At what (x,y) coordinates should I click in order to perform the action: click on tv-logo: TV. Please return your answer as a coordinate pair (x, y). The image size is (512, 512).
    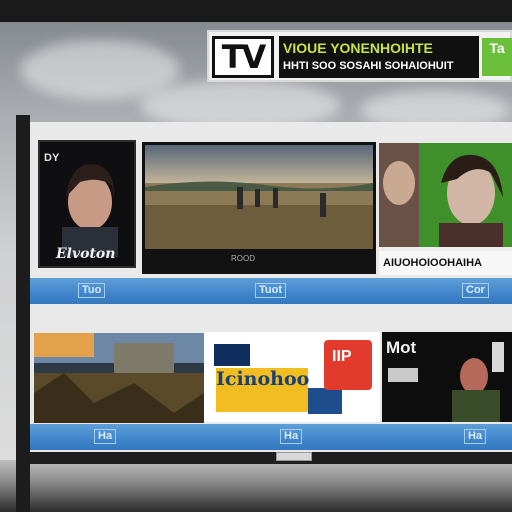
    Looking at the image, I should click on (243, 57).